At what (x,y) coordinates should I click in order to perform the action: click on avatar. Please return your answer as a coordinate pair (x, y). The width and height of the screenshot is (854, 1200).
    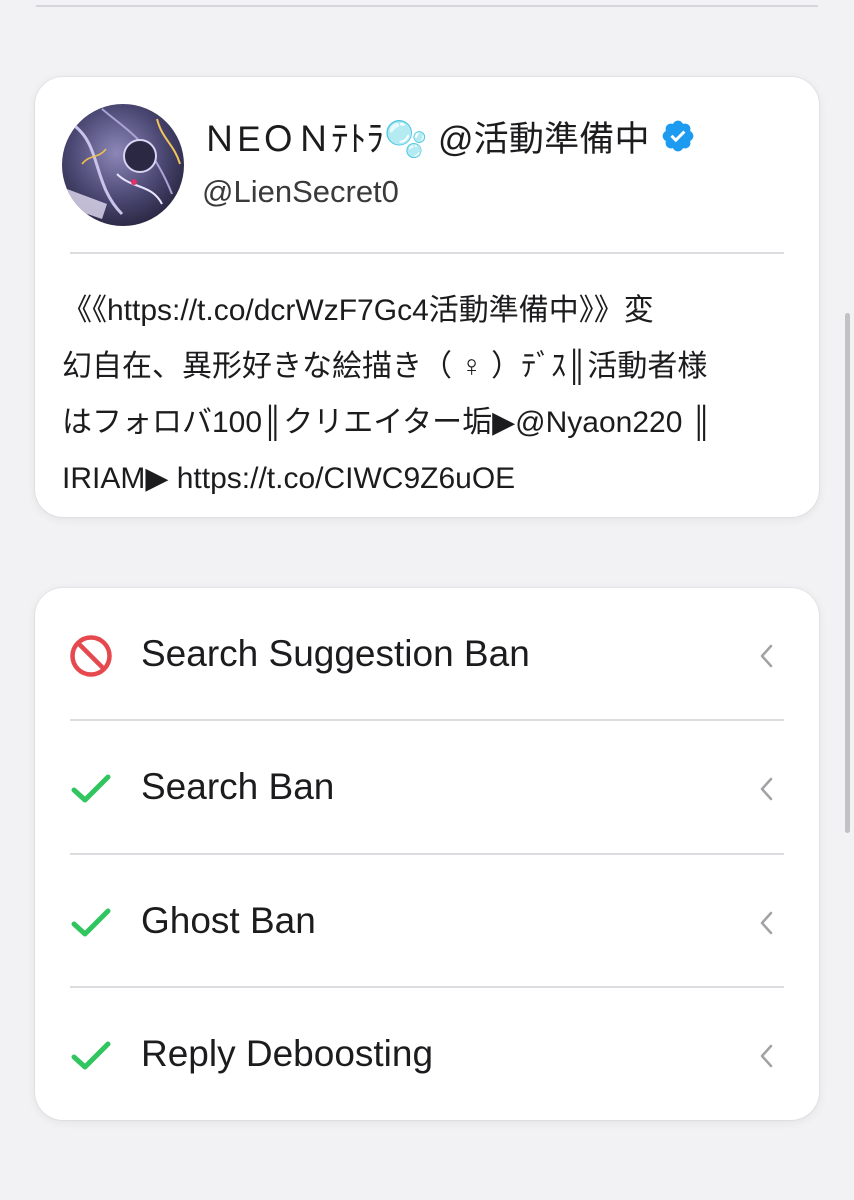
    Looking at the image, I should click on (123, 165).